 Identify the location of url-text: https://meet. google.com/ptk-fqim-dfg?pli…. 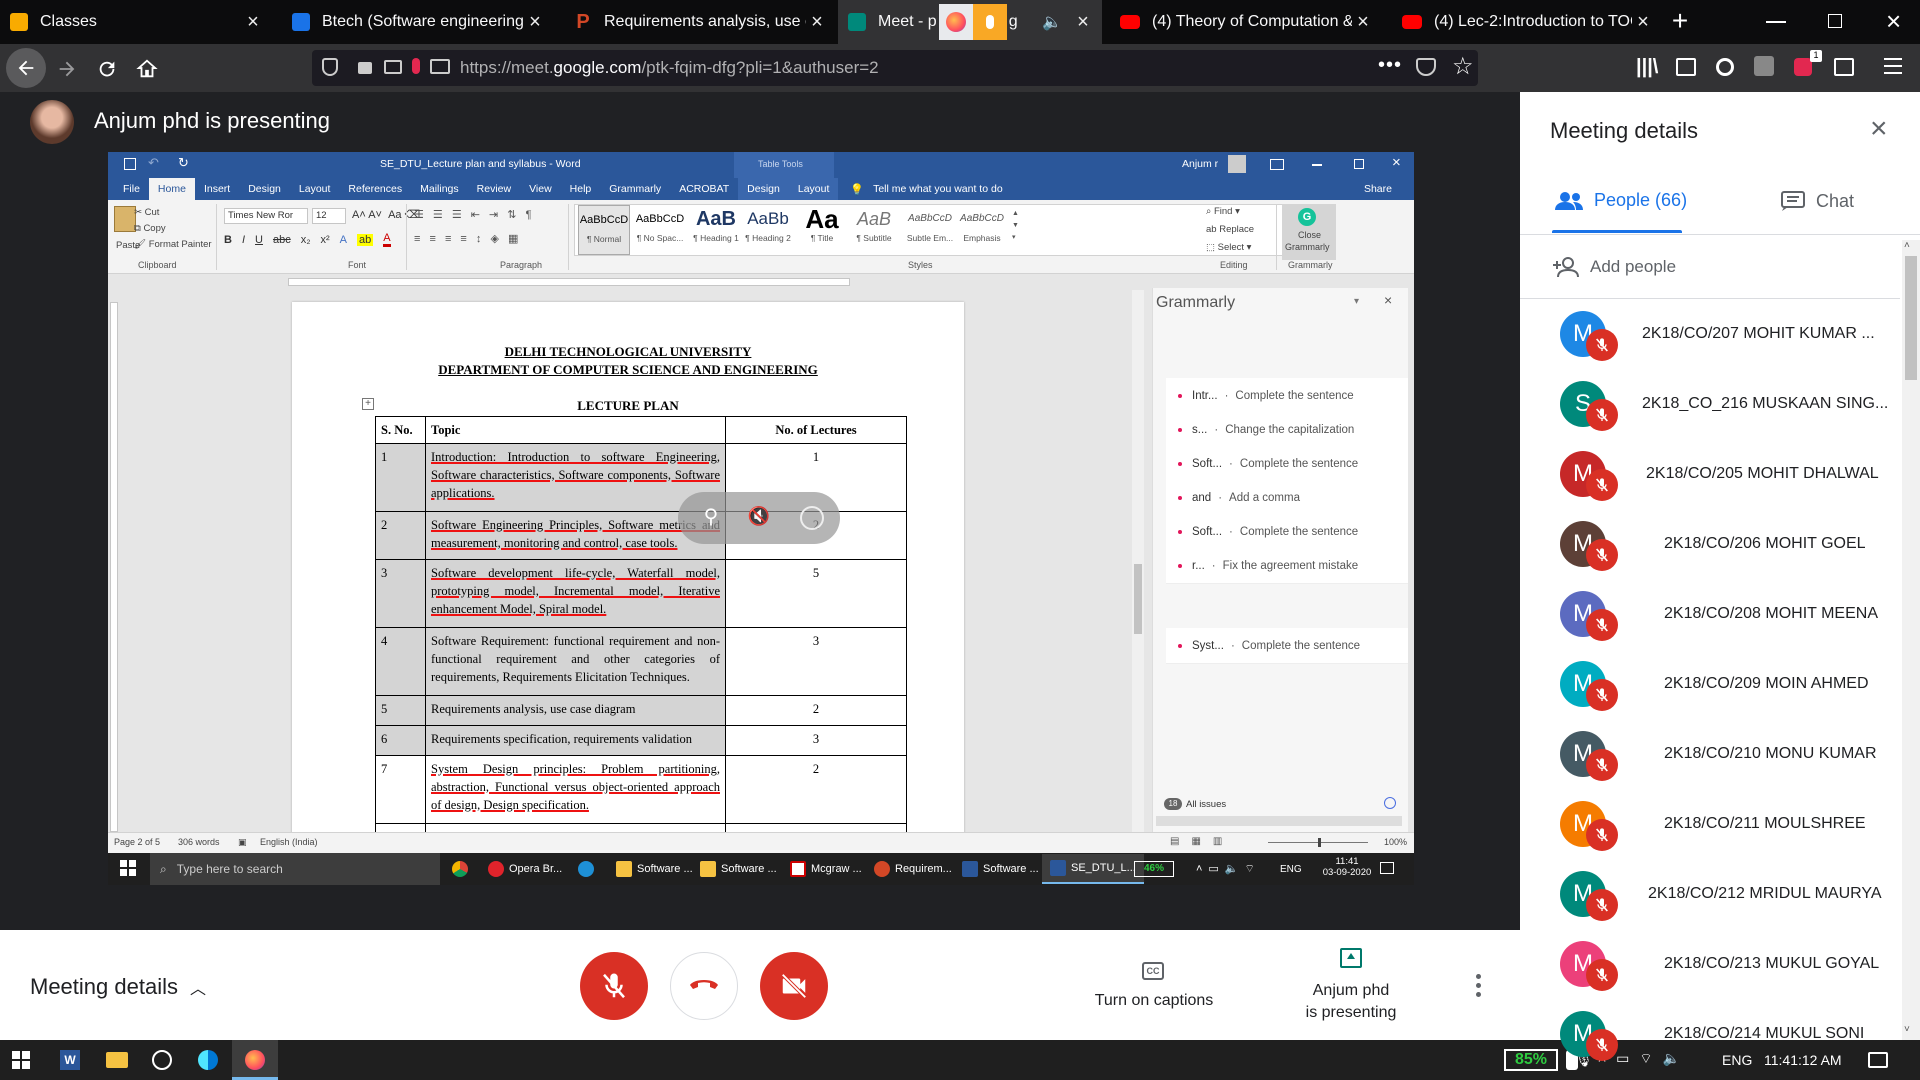
(669, 68).